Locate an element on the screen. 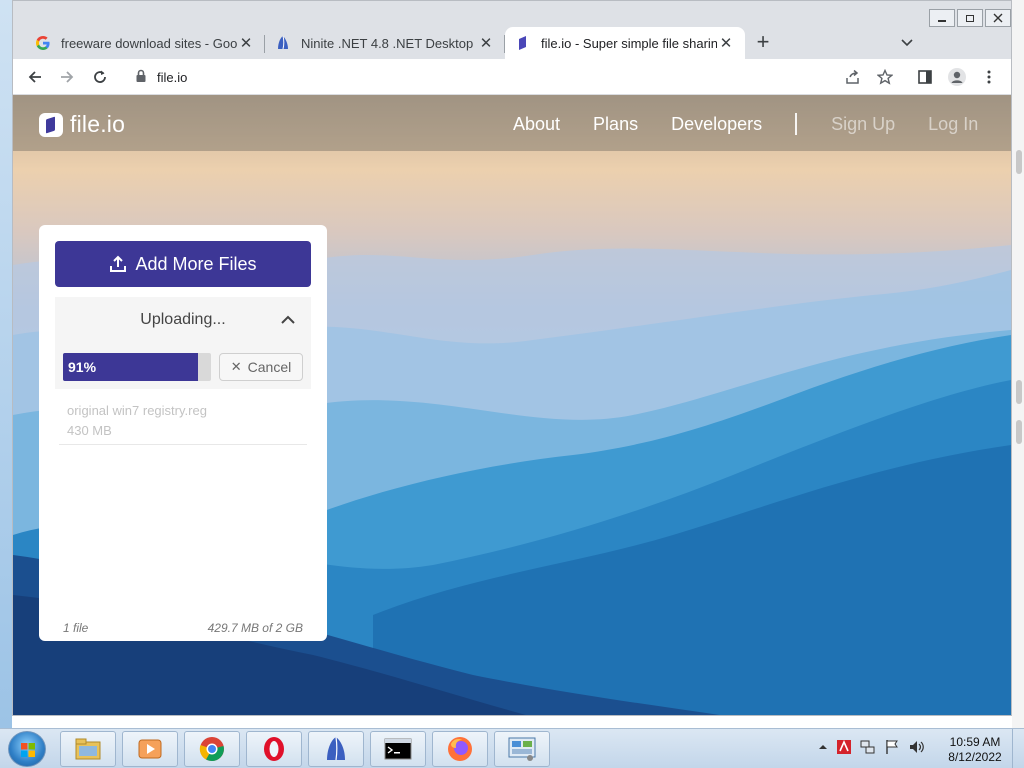 The height and width of the screenshot is (768, 1024). progress-bar: 91% is located at coordinates (137, 367).